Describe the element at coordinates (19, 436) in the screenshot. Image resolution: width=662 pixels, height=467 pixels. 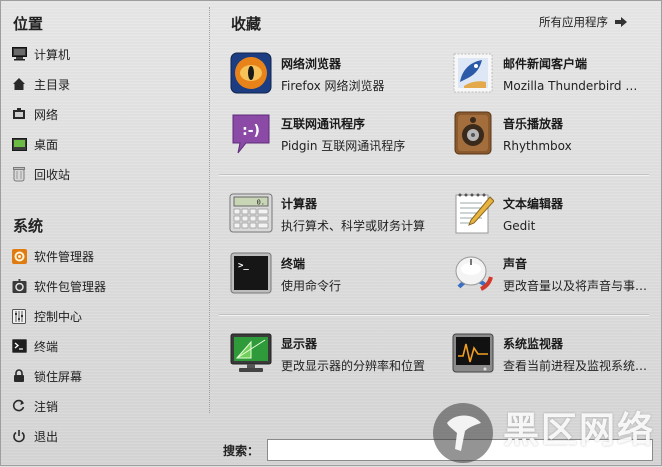
I see `power-icon` at that location.